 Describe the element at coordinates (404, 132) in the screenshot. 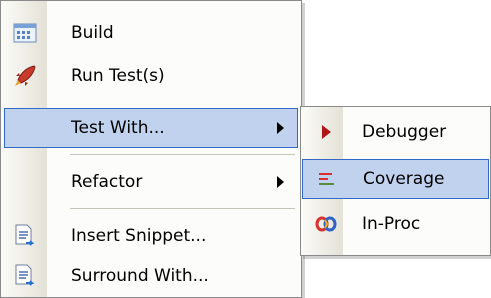

I see `submenu-item-label: Debugger` at that location.